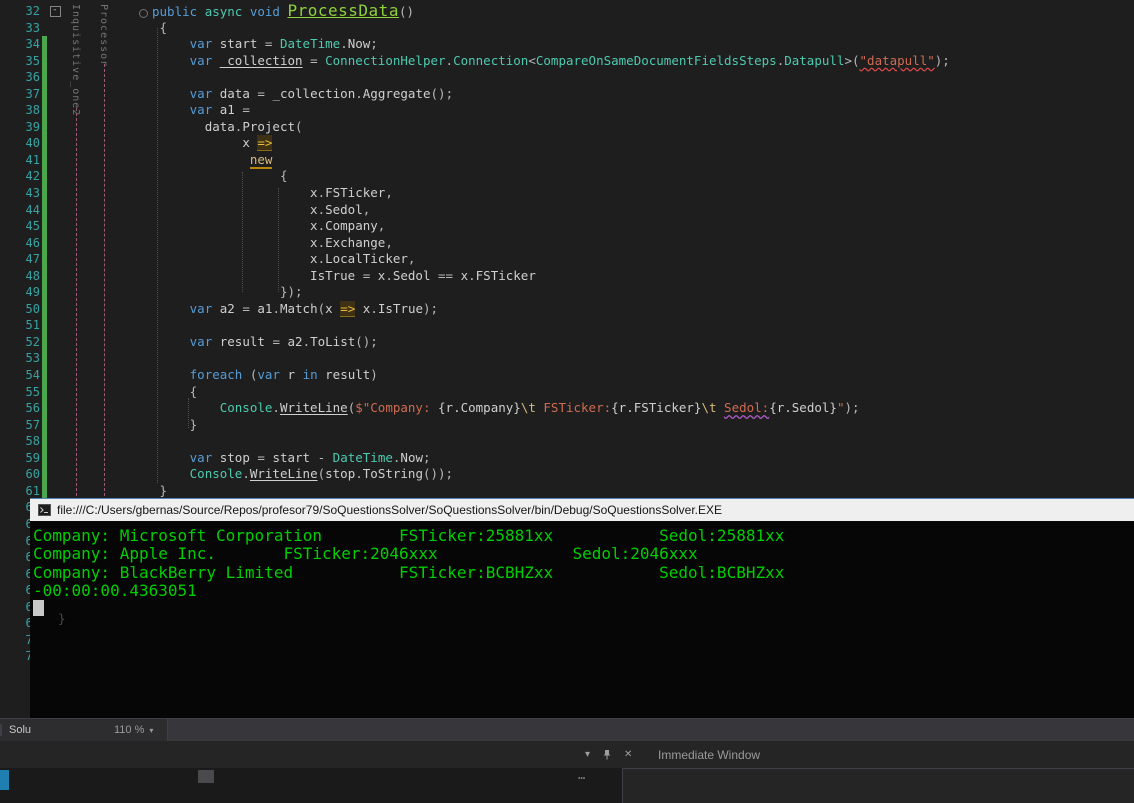  What do you see at coordinates (567, 94) in the screenshot?
I see `code-line: 37 var data = _collection.Aggregate();` at bounding box center [567, 94].